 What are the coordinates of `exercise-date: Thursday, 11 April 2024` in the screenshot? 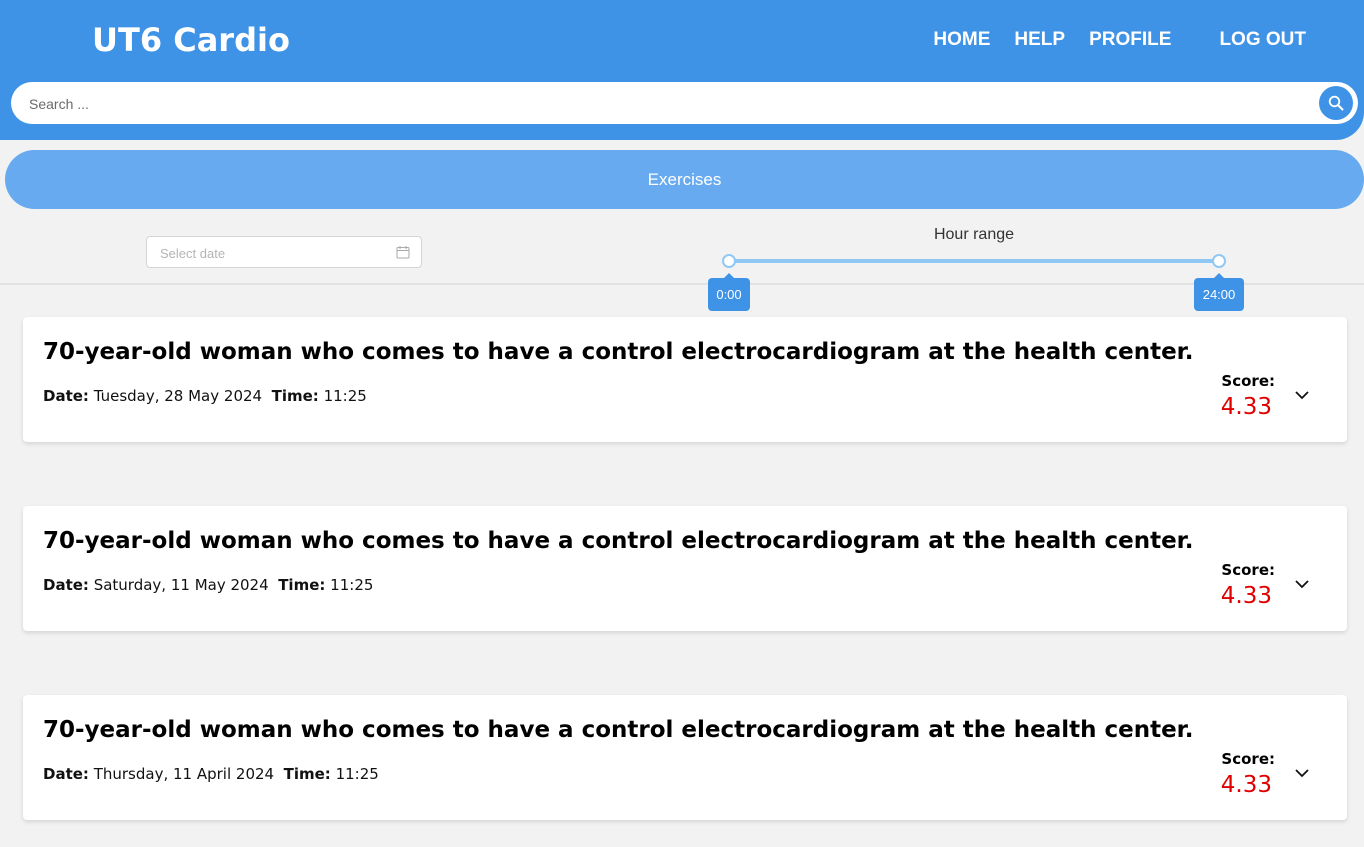 It's located at (184, 774).